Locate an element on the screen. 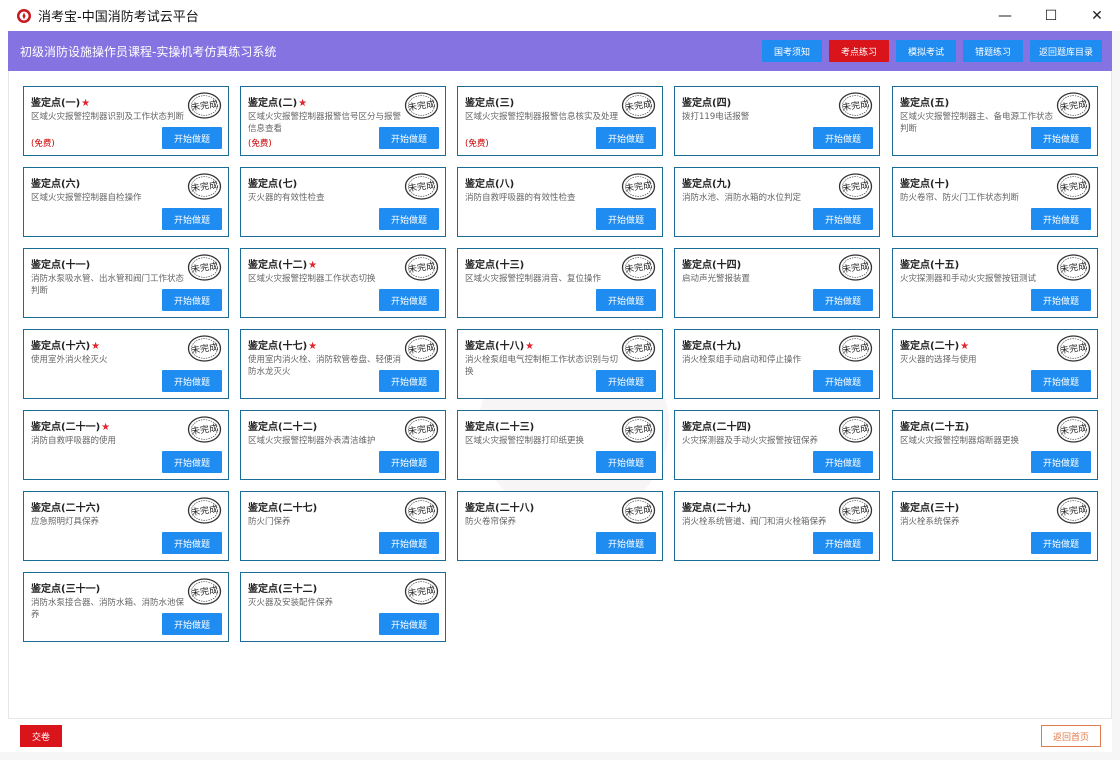 This screenshot has height=760, width=1120. card-description: 灭火器的选择与使用 is located at coordinates (938, 360).